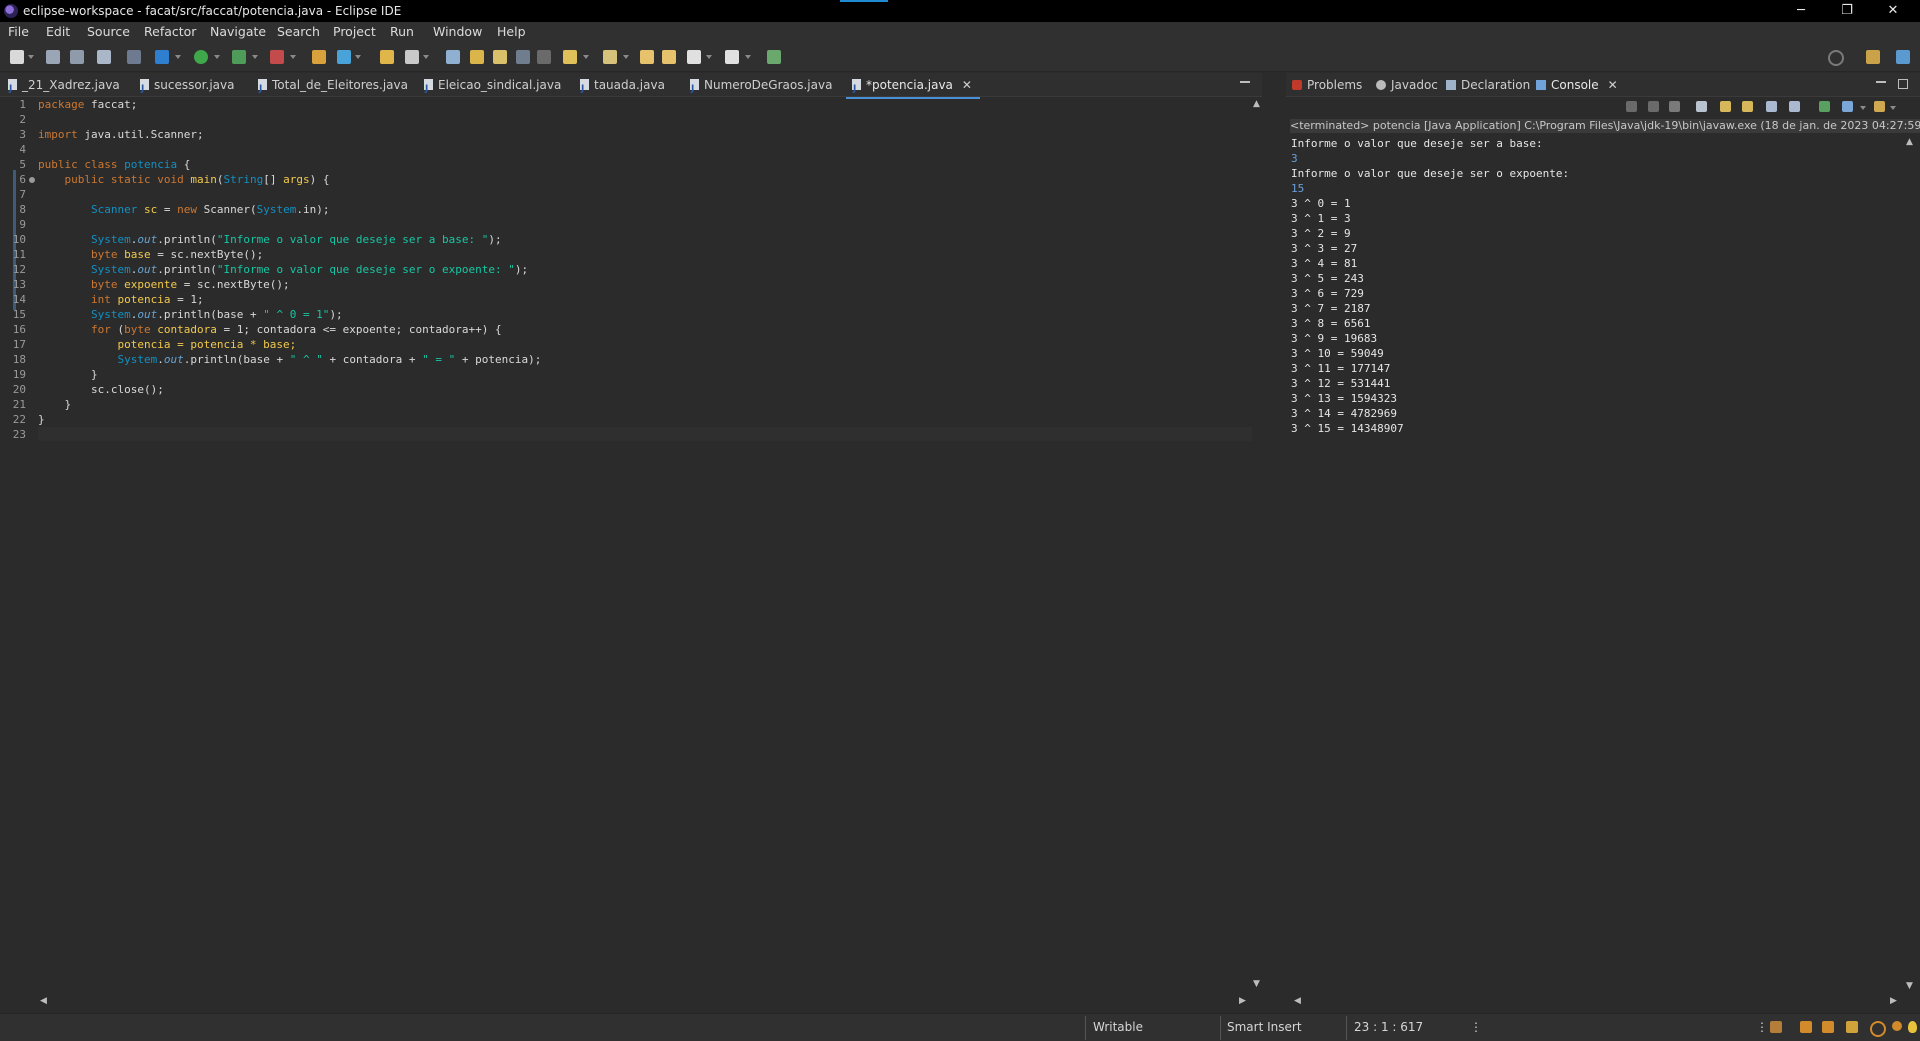  Describe the element at coordinates (453, 57) in the screenshot. I see `toggle-mark-icon` at that location.